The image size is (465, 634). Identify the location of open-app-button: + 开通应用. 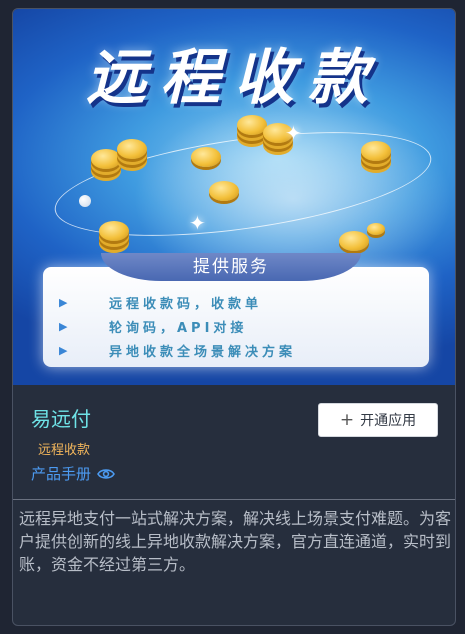
(378, 420).